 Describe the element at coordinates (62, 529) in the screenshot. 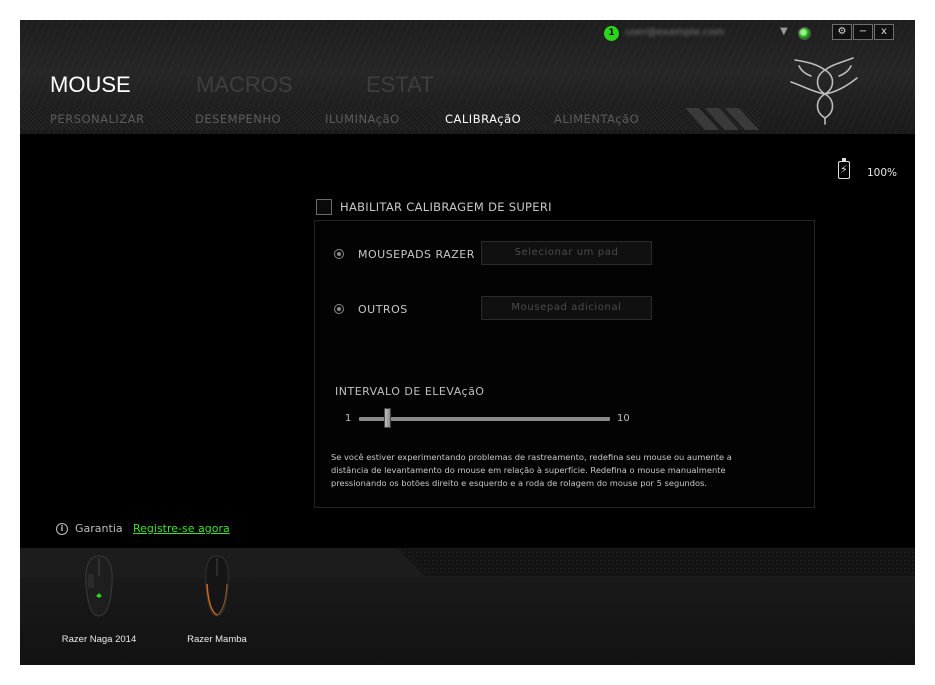

I see `info-icon: i` at that location.